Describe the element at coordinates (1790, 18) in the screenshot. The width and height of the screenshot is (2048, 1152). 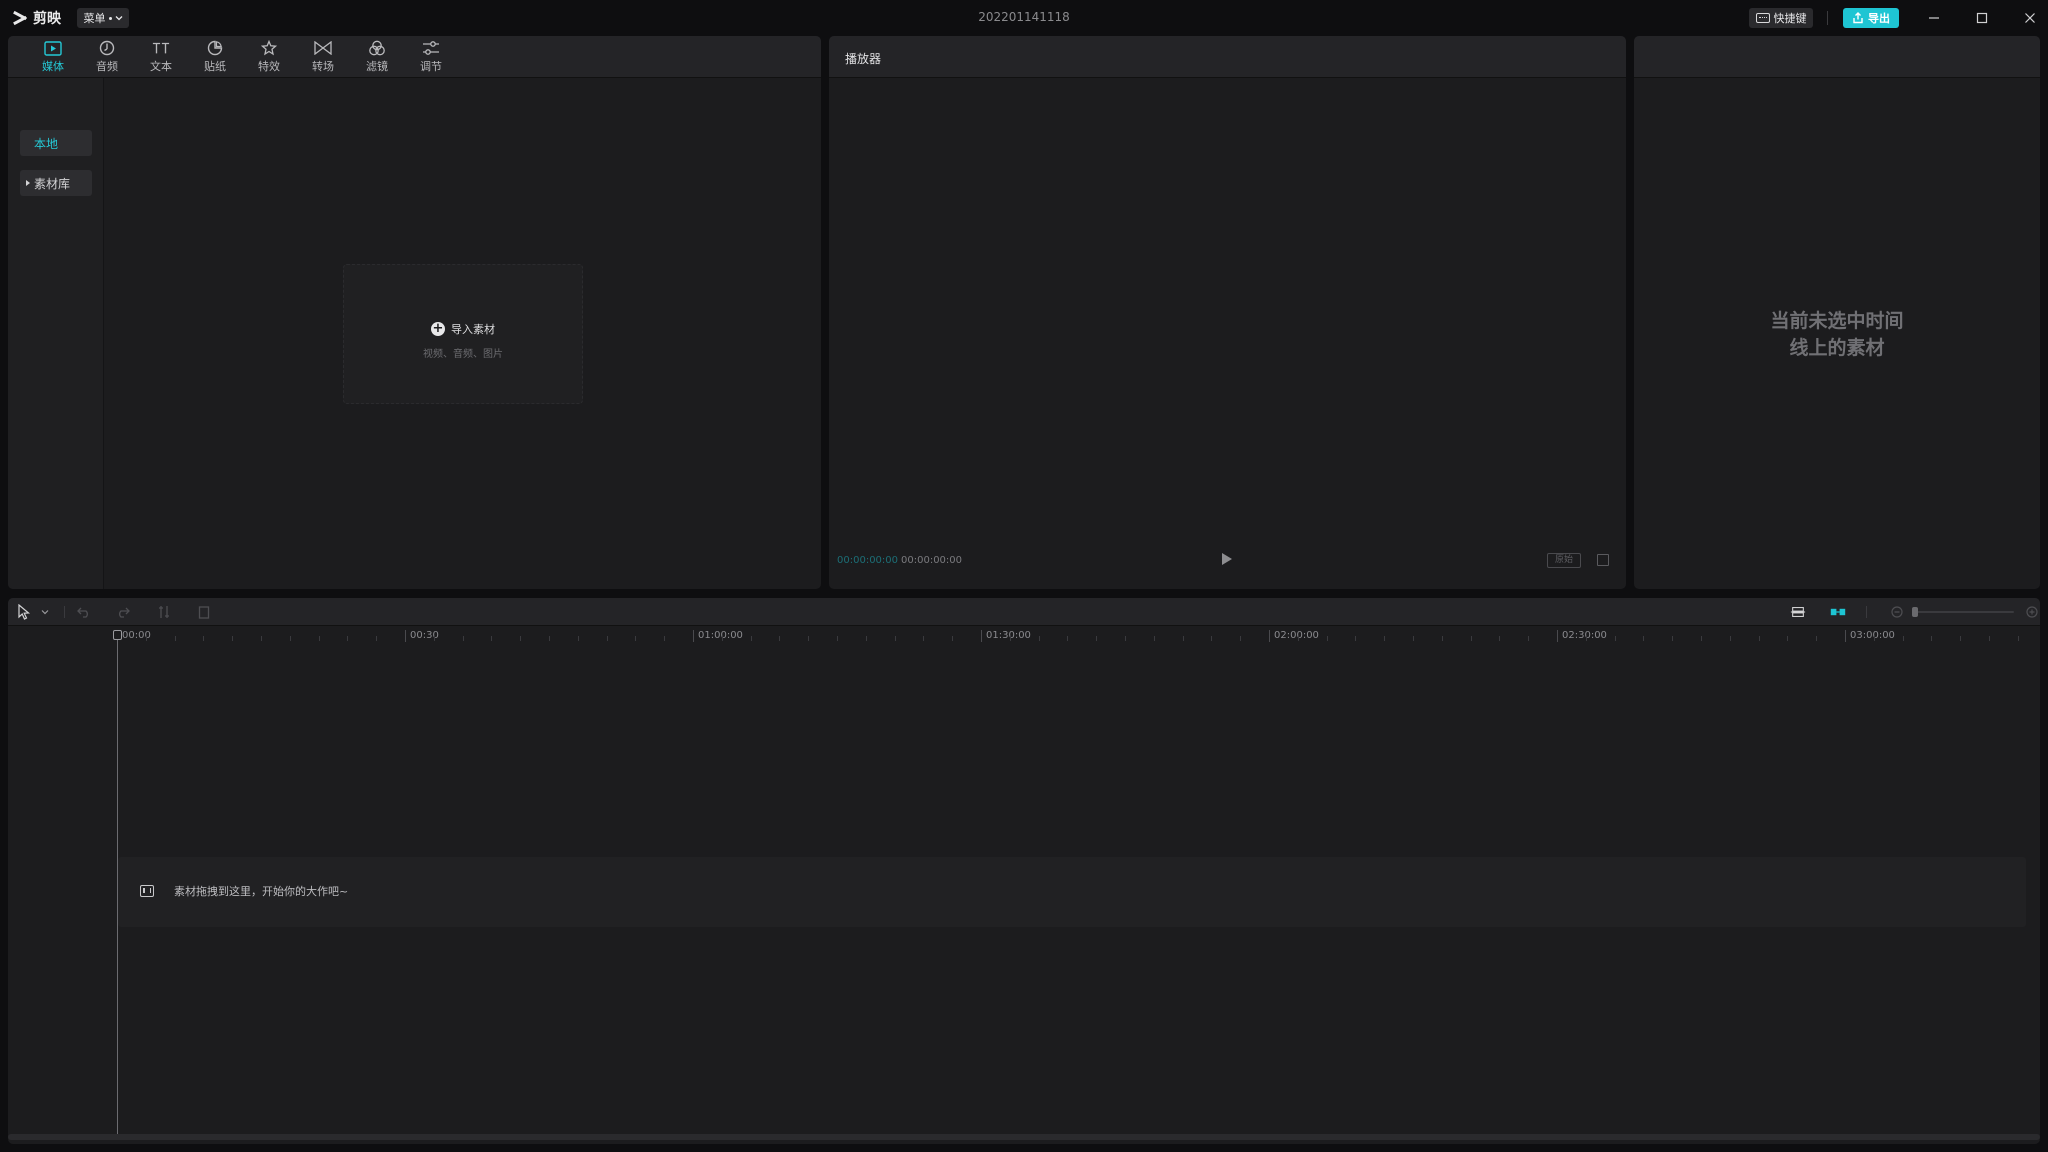
I see `shortcut-label: 快捷键` at that location.